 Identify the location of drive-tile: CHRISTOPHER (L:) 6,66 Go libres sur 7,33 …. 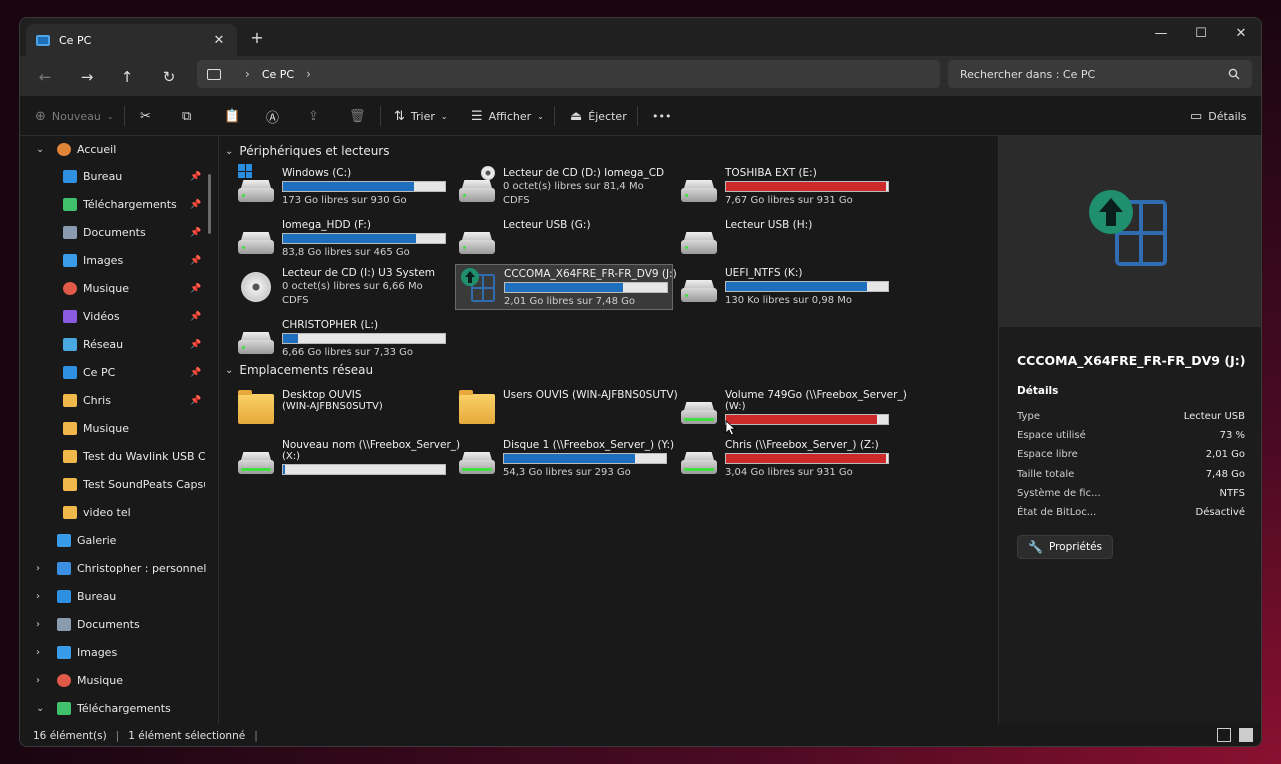
(343, 339).